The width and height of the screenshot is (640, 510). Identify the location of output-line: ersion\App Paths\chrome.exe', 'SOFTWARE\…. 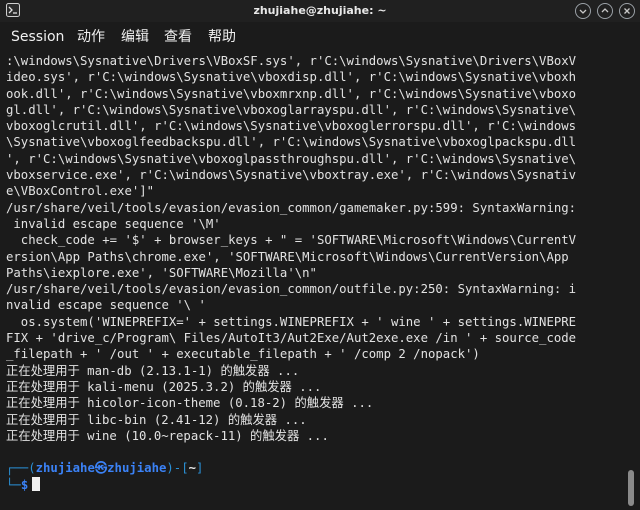
(287, 256).